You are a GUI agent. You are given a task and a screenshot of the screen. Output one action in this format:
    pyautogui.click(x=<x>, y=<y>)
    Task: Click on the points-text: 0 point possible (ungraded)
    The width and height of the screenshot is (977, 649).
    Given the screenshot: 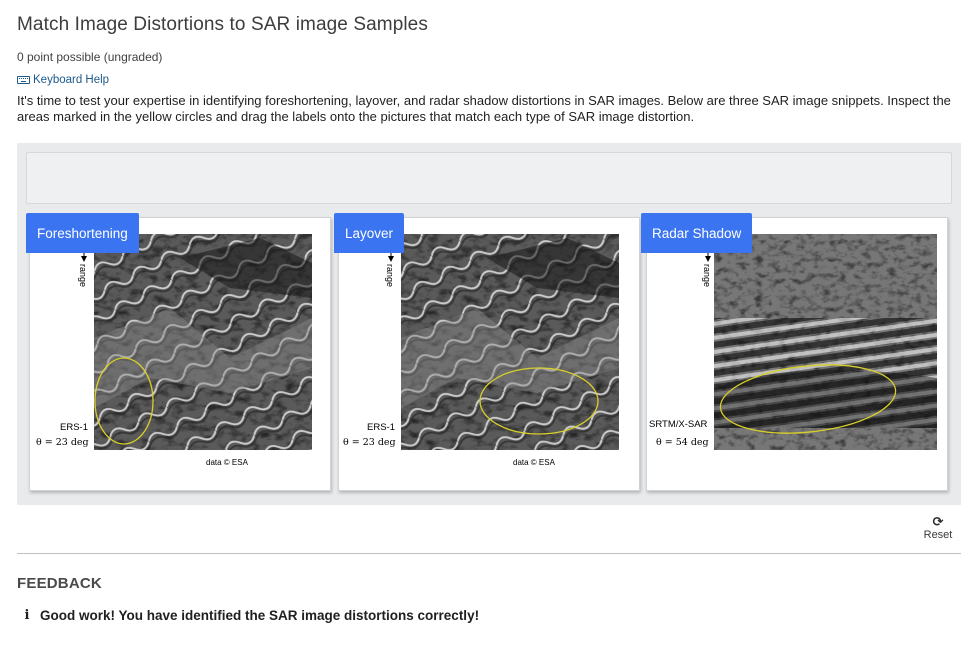 What is the action you would take?
    pyautogui.click(x=90, y=57)
    